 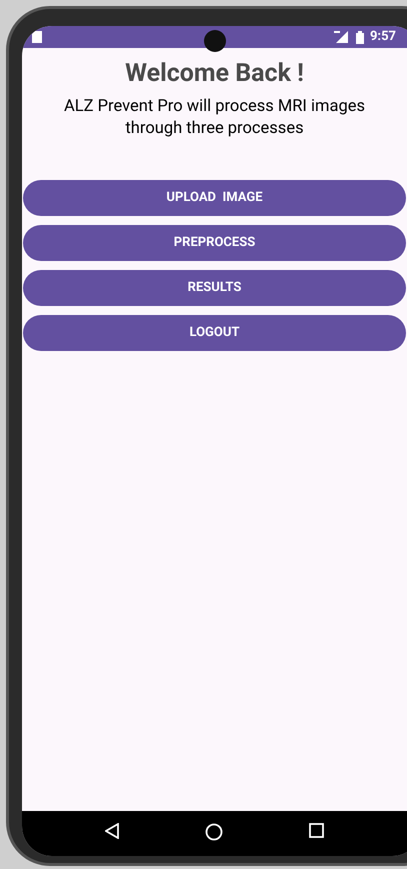 What do you see at coordinates (214, 288) in the screenshot?
I see `menu-button: RESULTS` at bounding box center [214, 288].